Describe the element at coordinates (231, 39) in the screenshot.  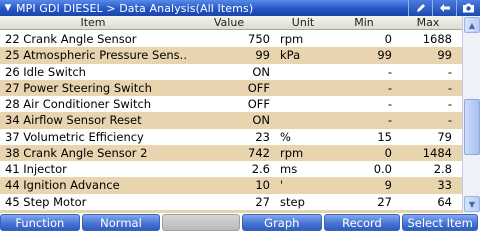
I see `table-row: 22 Crank Angle Sensor 750 rpm 0 1688` at that location.